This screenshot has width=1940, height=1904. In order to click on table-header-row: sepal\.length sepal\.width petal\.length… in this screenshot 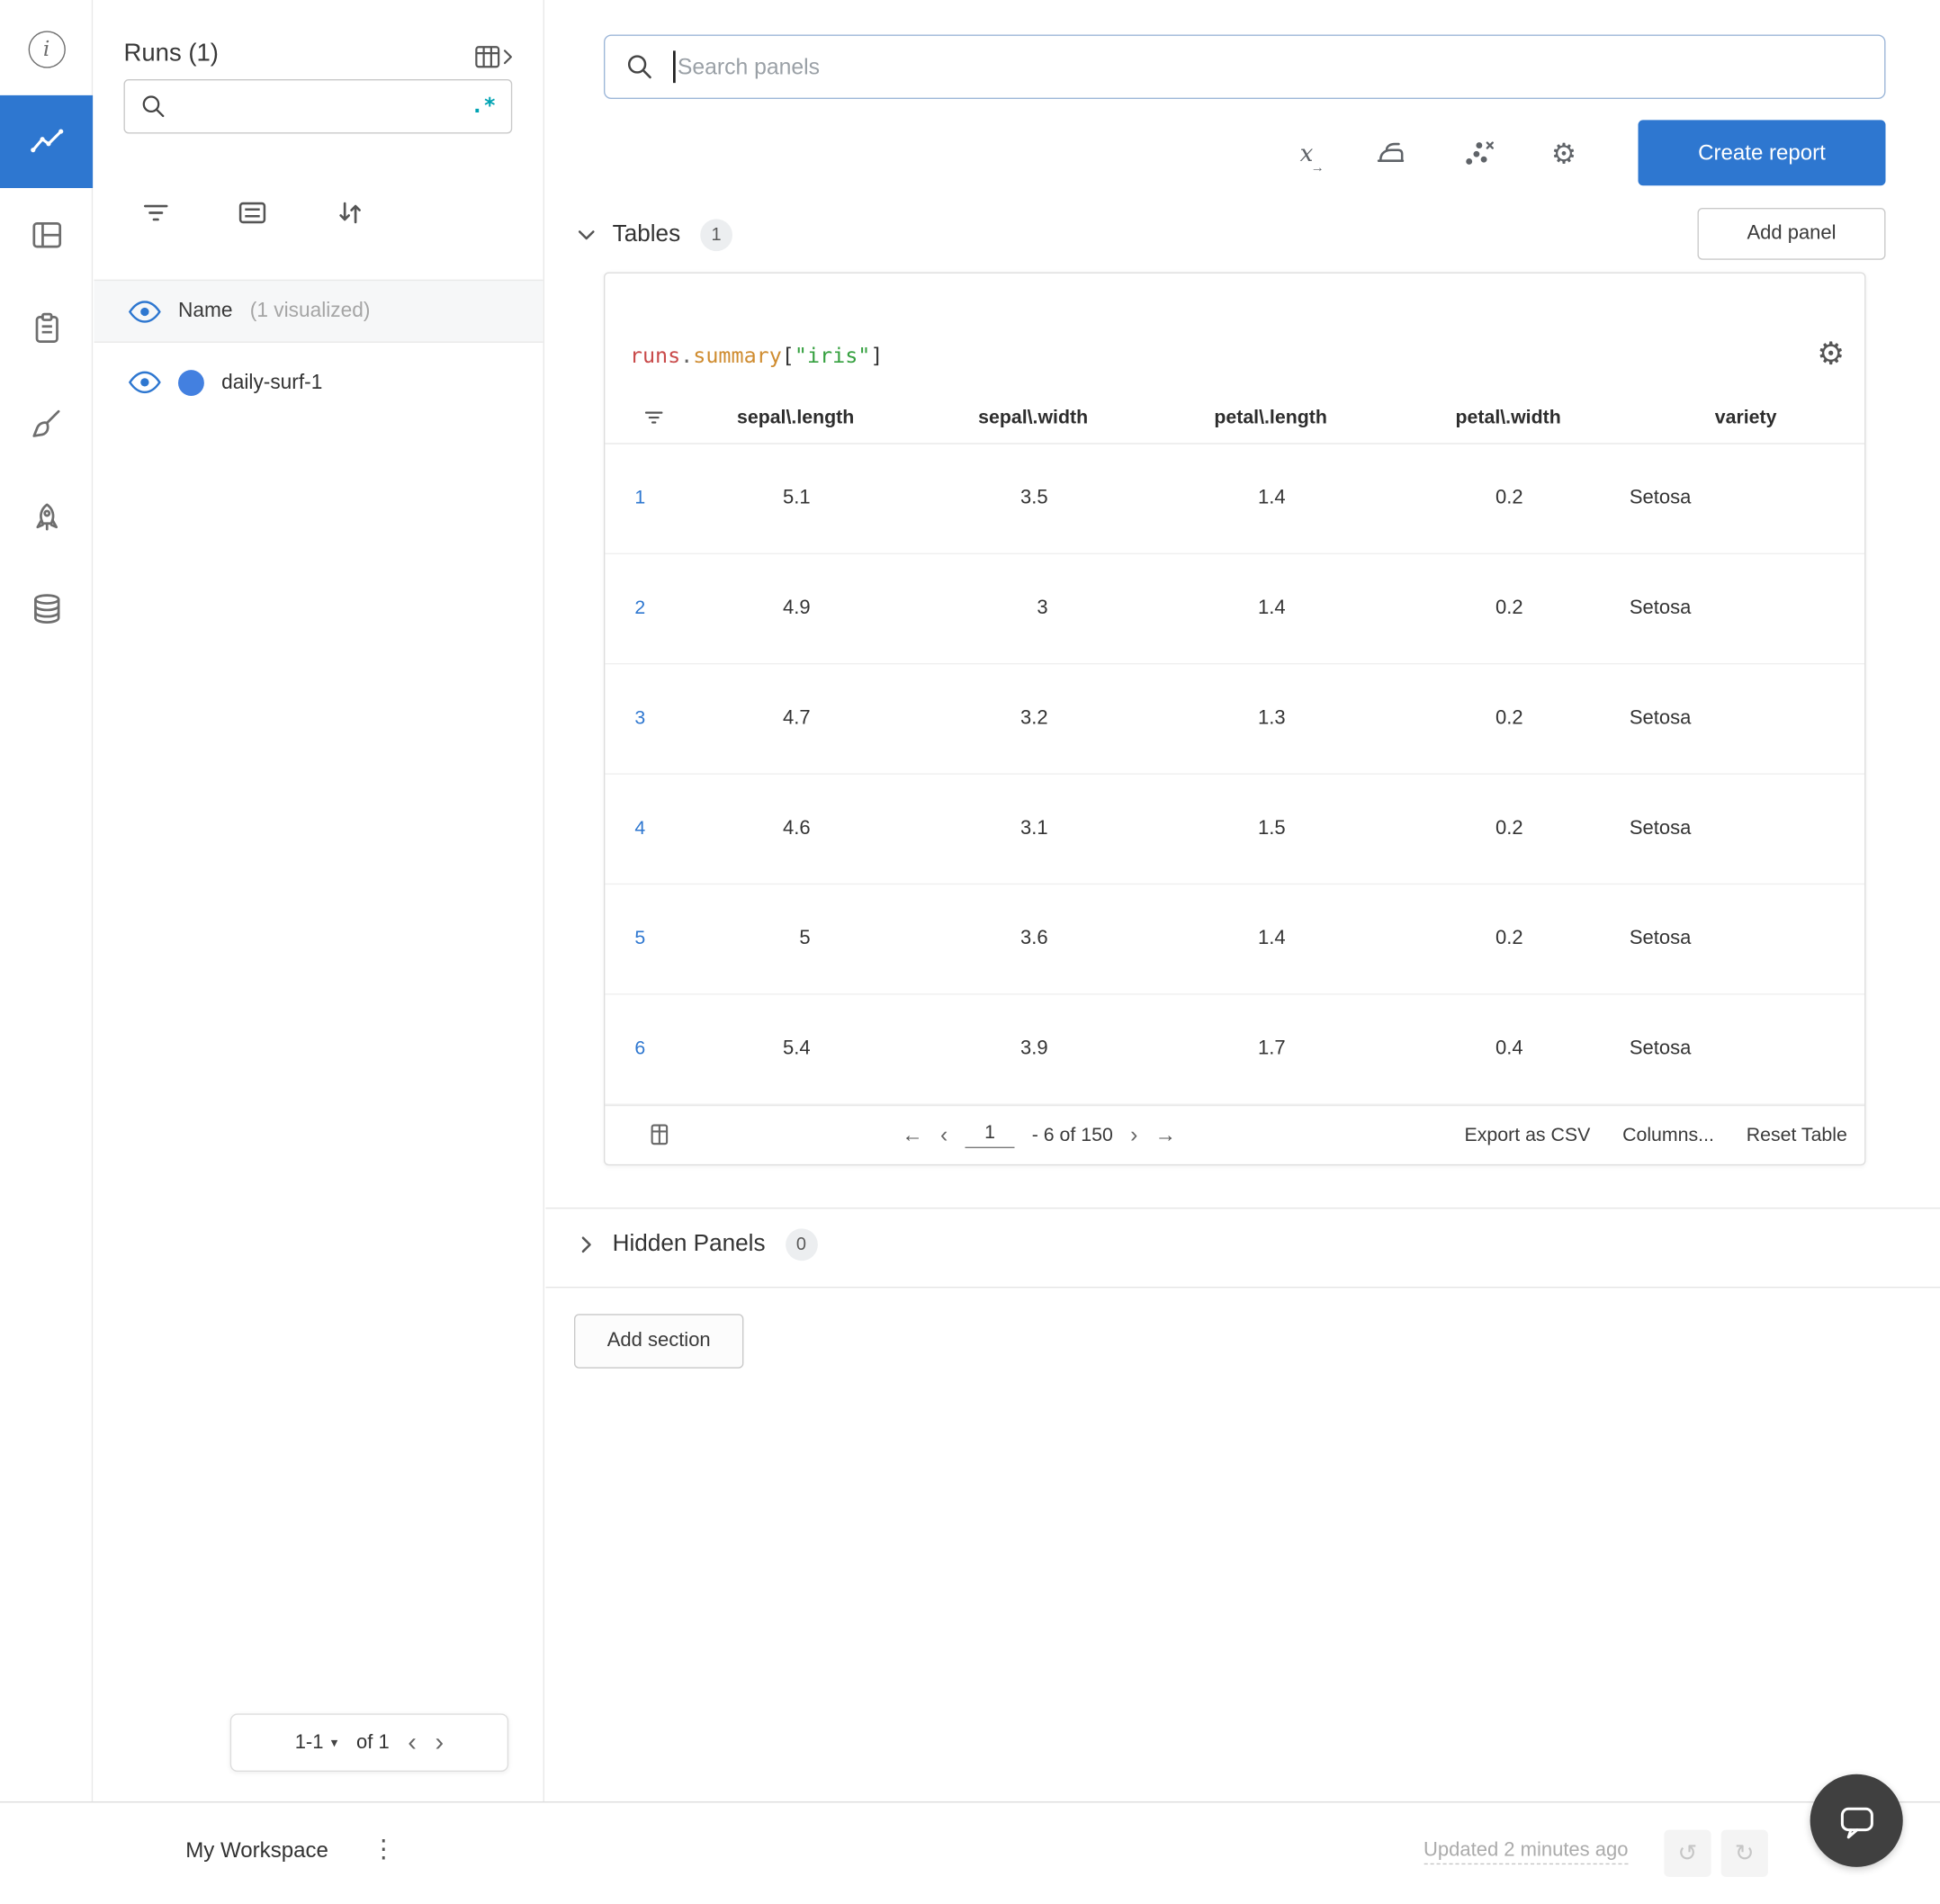, I will do `click(1235, 419)`.